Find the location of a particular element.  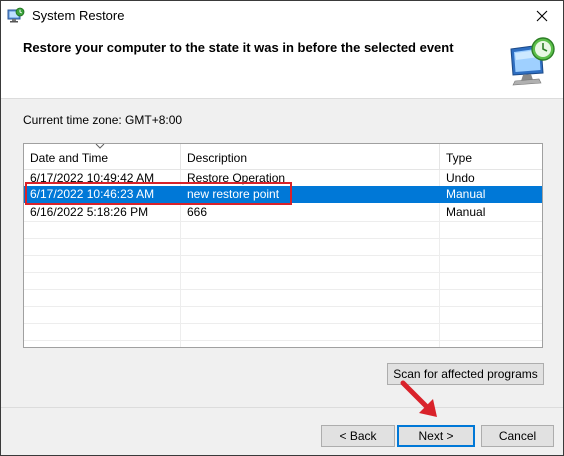

row-date: 6/17/2022 10:49:42 AM is located at coordinates (92, 178).